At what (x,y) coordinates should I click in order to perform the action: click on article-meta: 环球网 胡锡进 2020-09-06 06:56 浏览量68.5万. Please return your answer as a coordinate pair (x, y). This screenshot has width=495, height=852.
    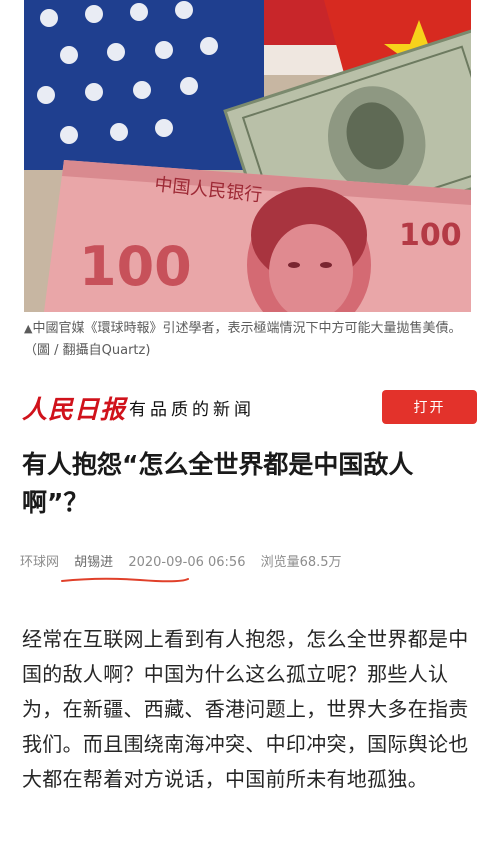
    Looking at the image, I should click on (250, 563).